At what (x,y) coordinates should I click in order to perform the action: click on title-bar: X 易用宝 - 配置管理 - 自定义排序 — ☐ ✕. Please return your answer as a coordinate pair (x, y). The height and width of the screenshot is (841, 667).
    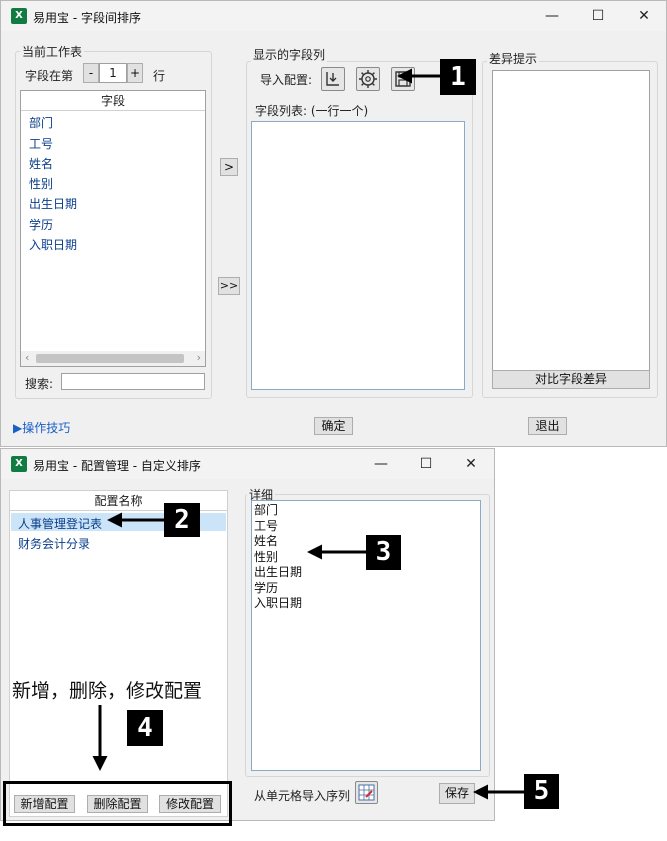
    Looking at the image, I should click on (247, 464).